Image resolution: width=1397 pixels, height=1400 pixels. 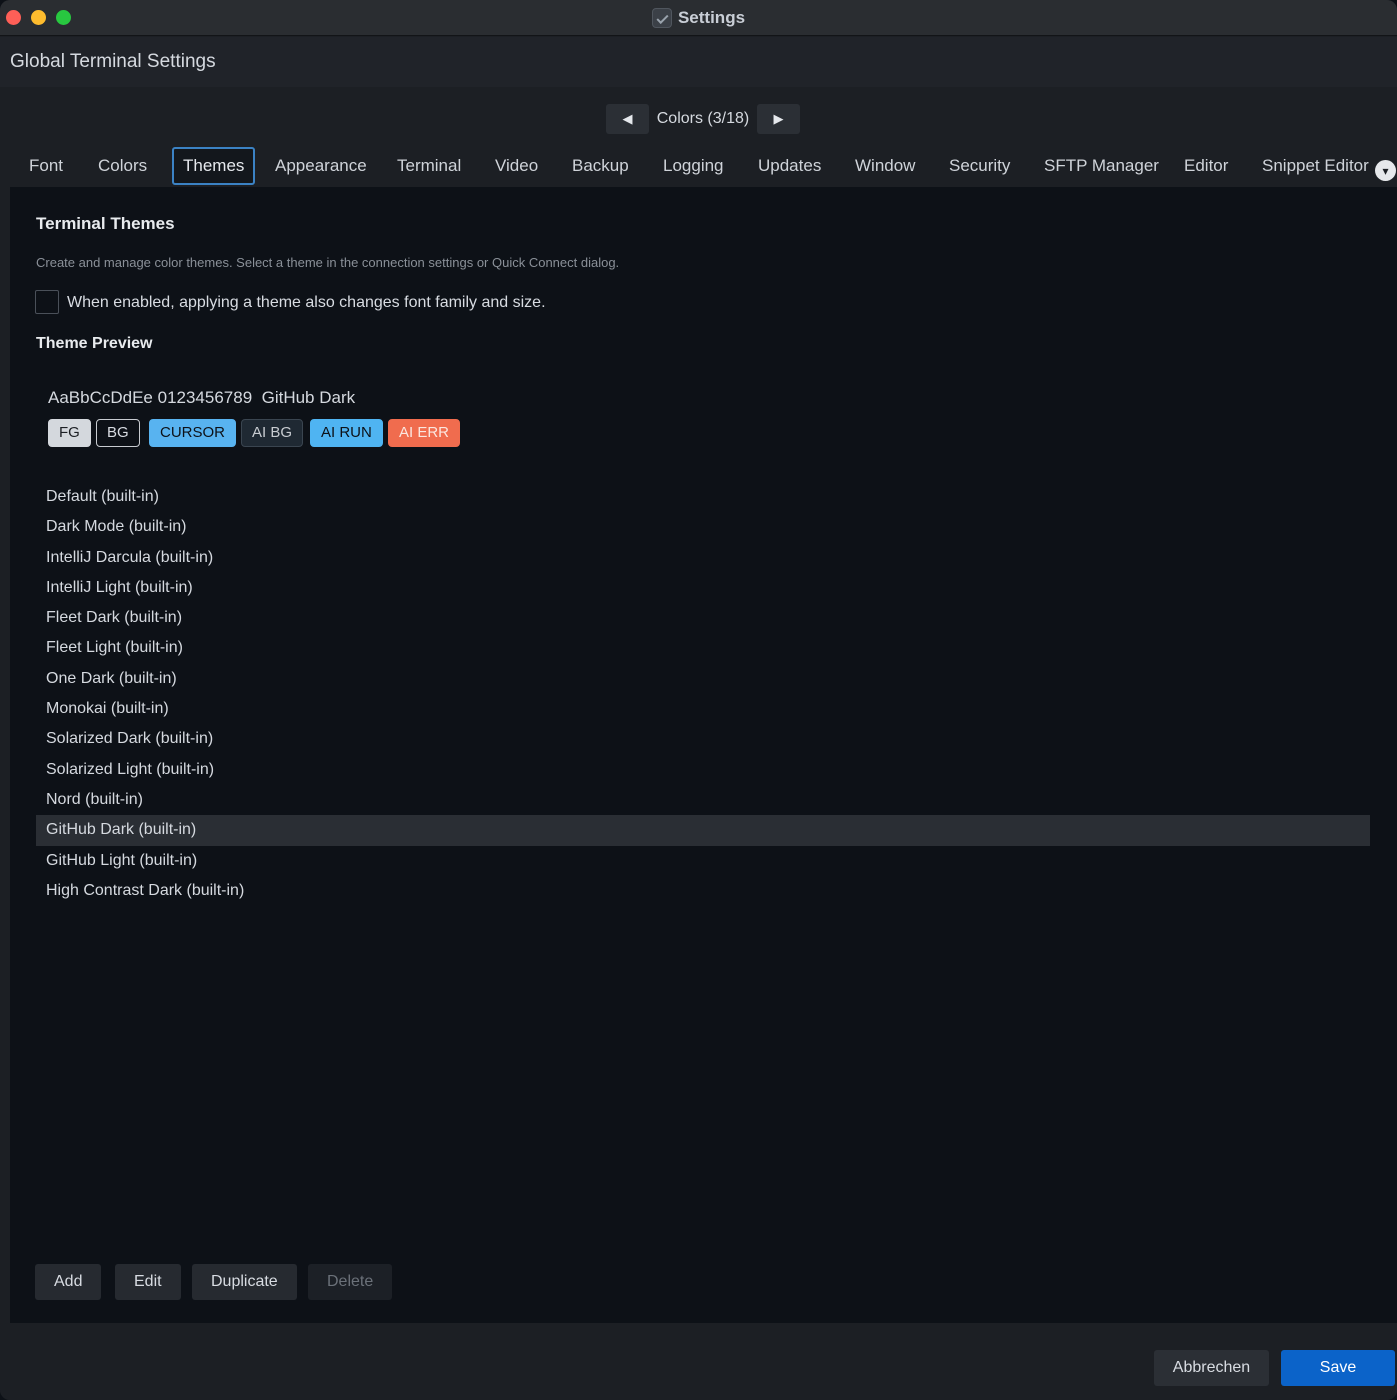 I want to click on tab-font: Font, so click(x=46, y=166).